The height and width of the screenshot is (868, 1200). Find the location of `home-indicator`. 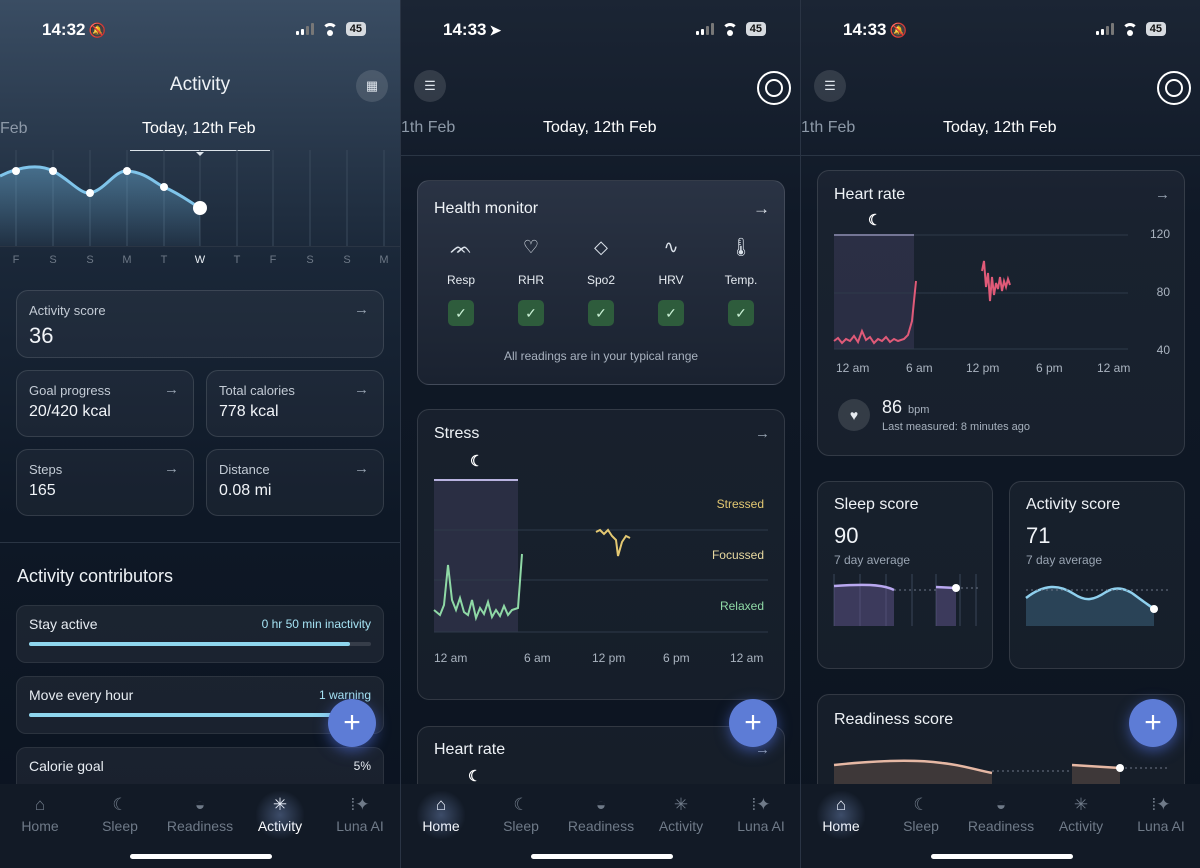

home-indicator is located at coordinates (602, 856).